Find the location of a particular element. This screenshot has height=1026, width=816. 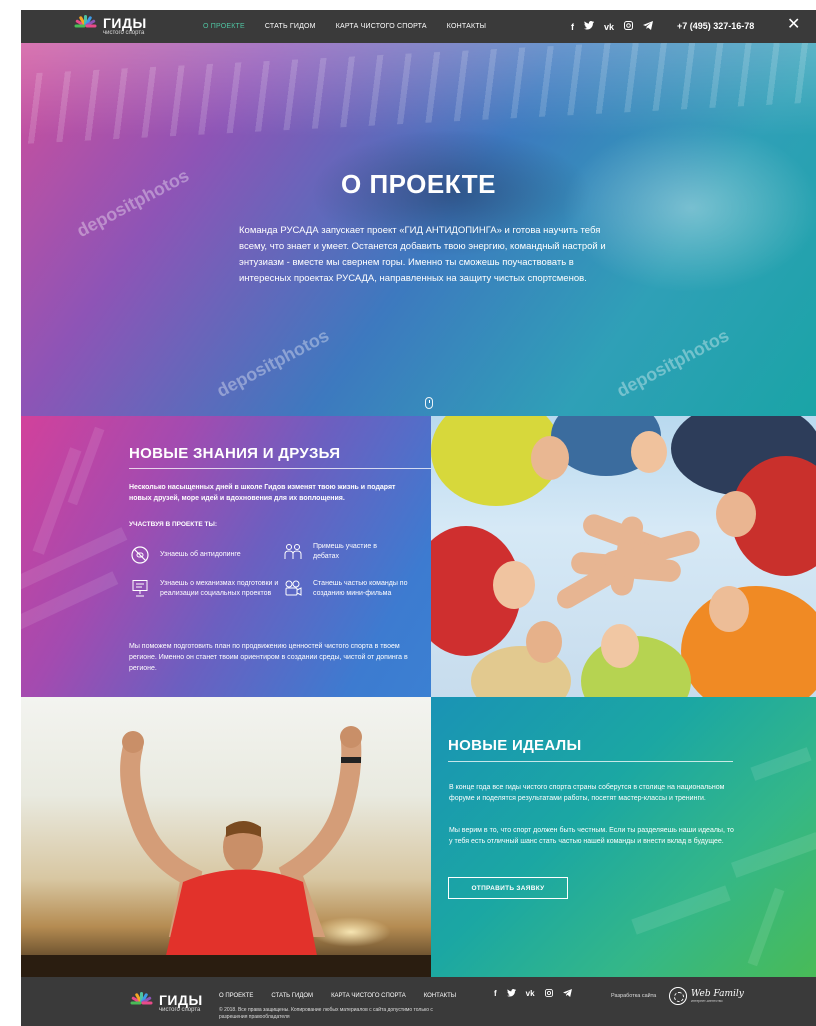

nav-clean-sport-map: КАРТА ЧИСТОГО СПОРТА is located at coordinates (381, 26).